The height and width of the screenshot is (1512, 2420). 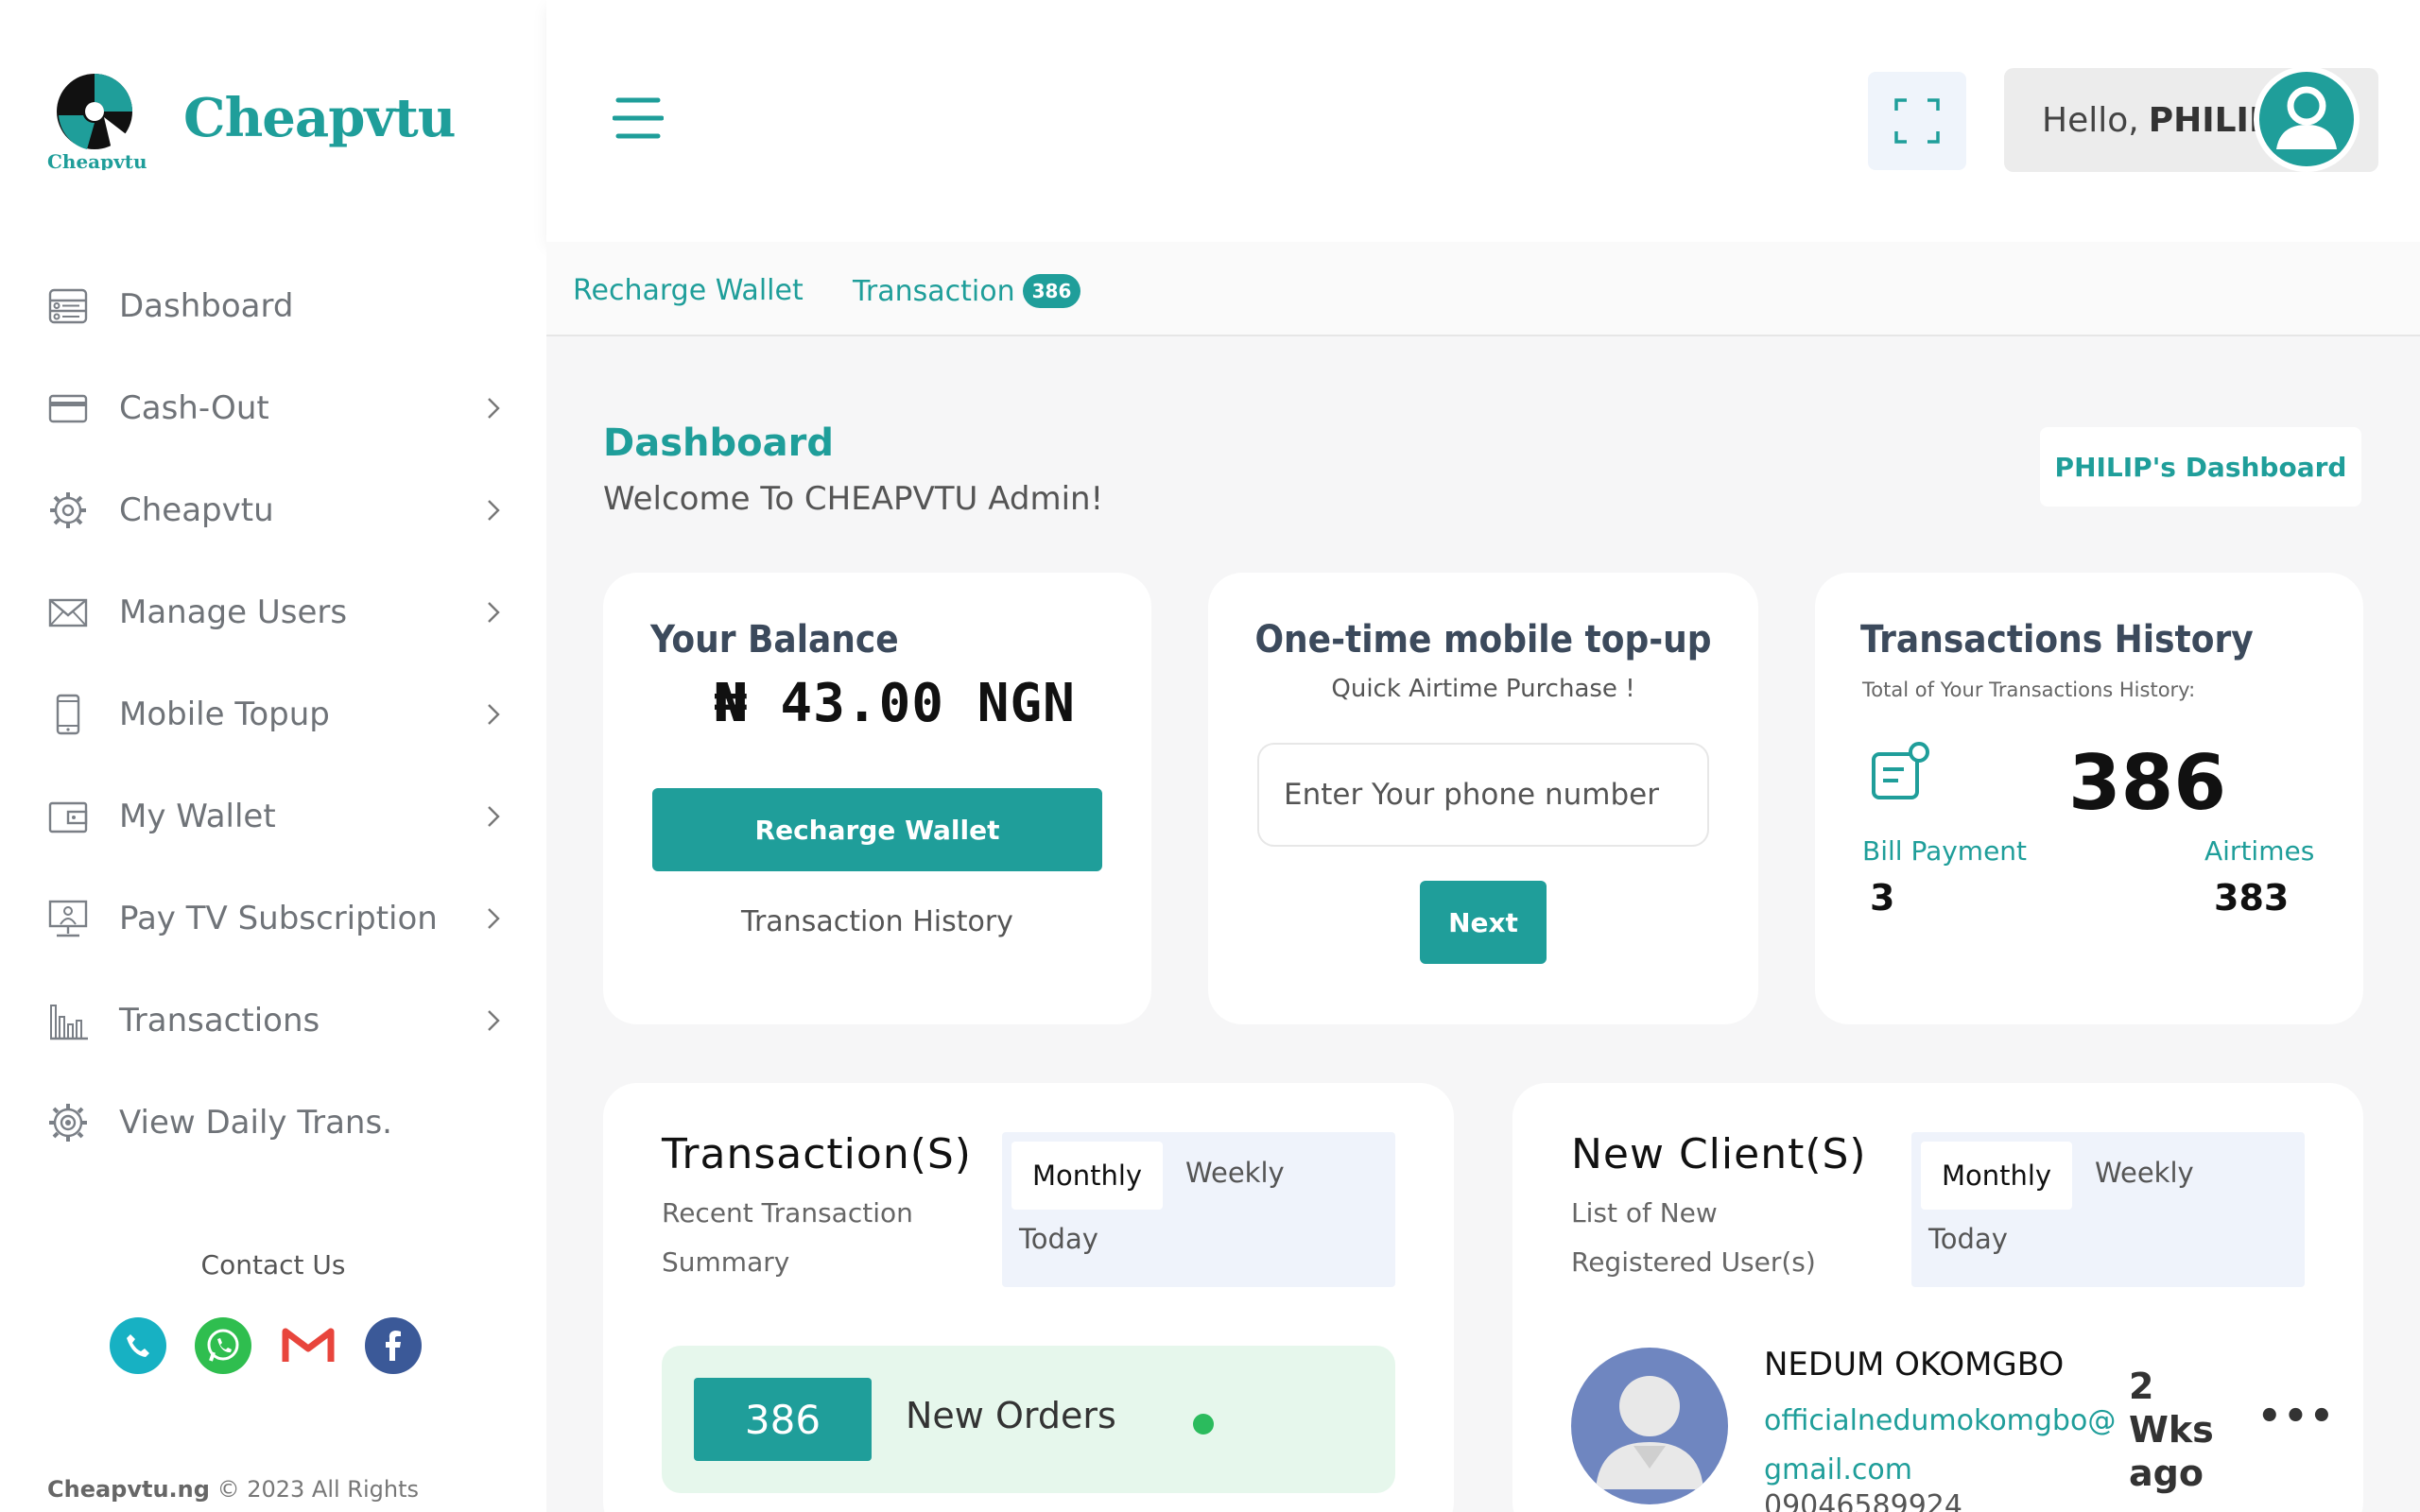 I want to click on transactions-panel-title: Transaction(S), so click(x=817, y=1154).